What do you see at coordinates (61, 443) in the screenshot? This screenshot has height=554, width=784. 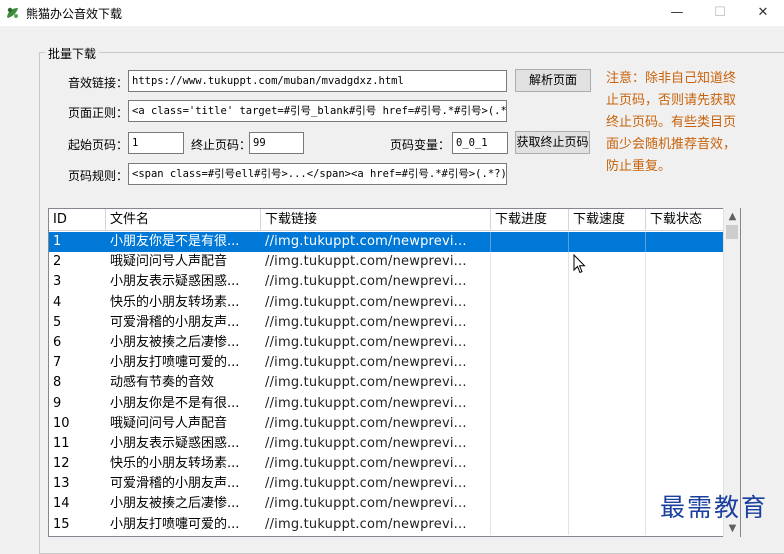 I see `cell-id: 11` at bounding box center [61, 443].